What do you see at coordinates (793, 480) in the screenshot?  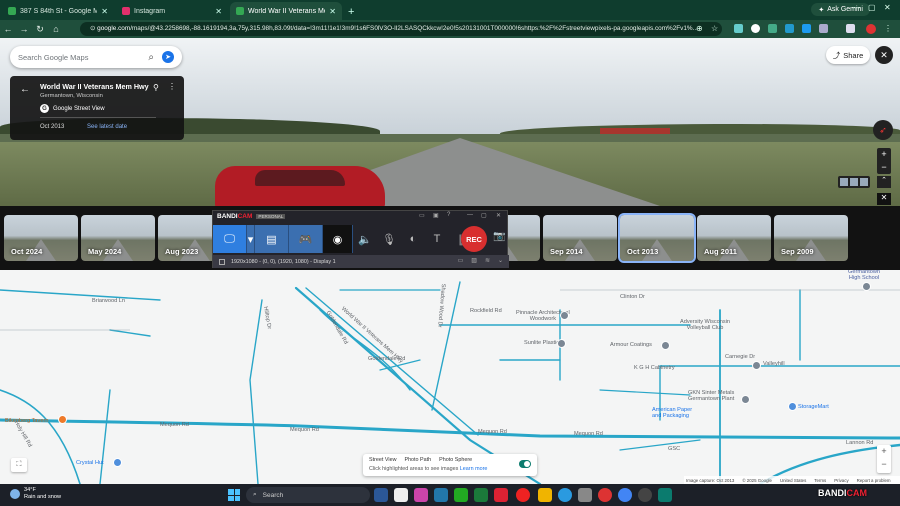 I see `country-label: United States` at bounding box center [793, 480].